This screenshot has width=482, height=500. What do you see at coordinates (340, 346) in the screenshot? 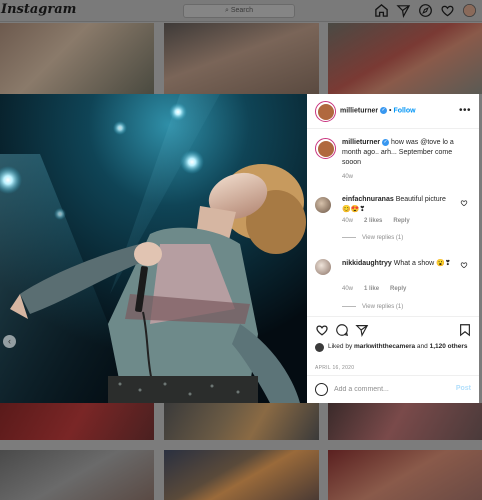
I see `liked-by-prefix: Liked by` at bounding box center [340, 346].